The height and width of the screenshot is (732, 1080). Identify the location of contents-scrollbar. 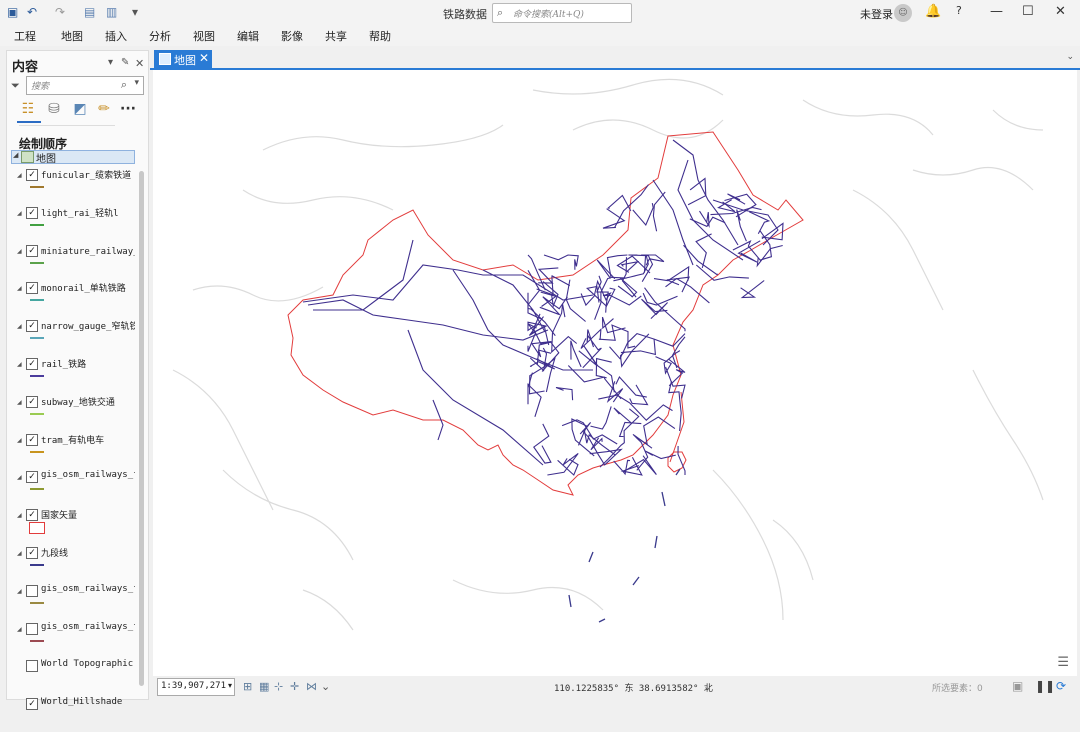
(141, 428).